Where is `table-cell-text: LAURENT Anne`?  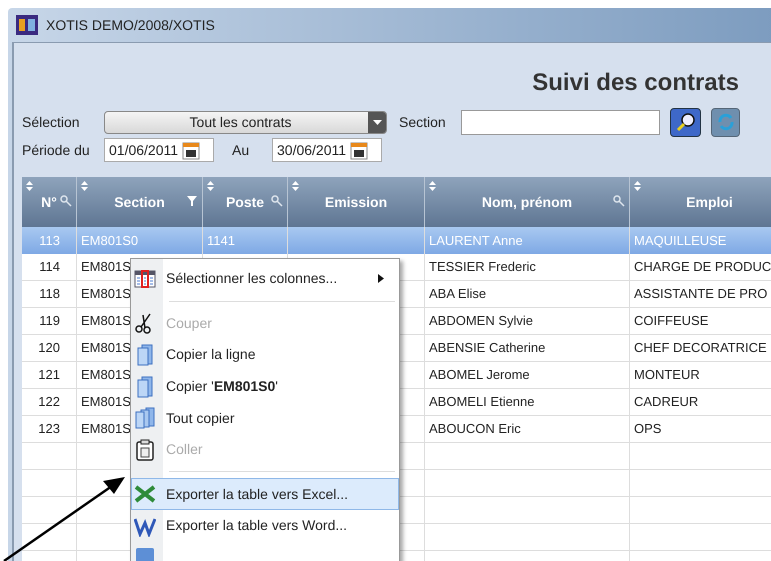
table-cell-text: LAURENT Anne is located at coordinates (476, 241).